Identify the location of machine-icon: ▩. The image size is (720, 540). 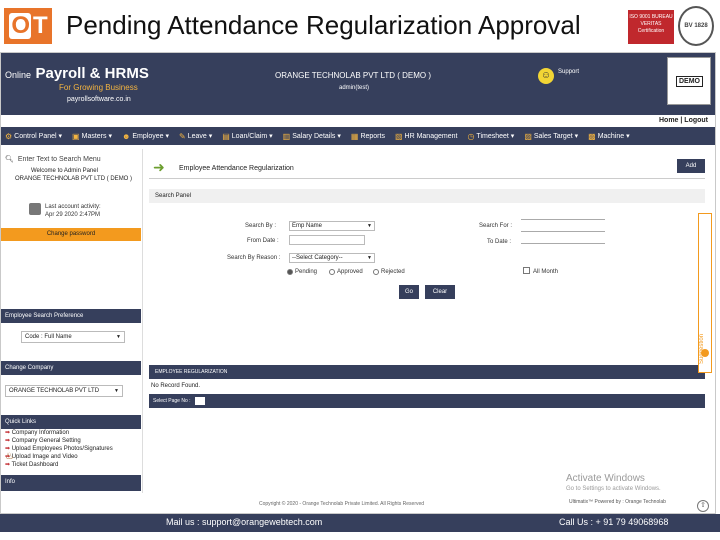
(592, 136).